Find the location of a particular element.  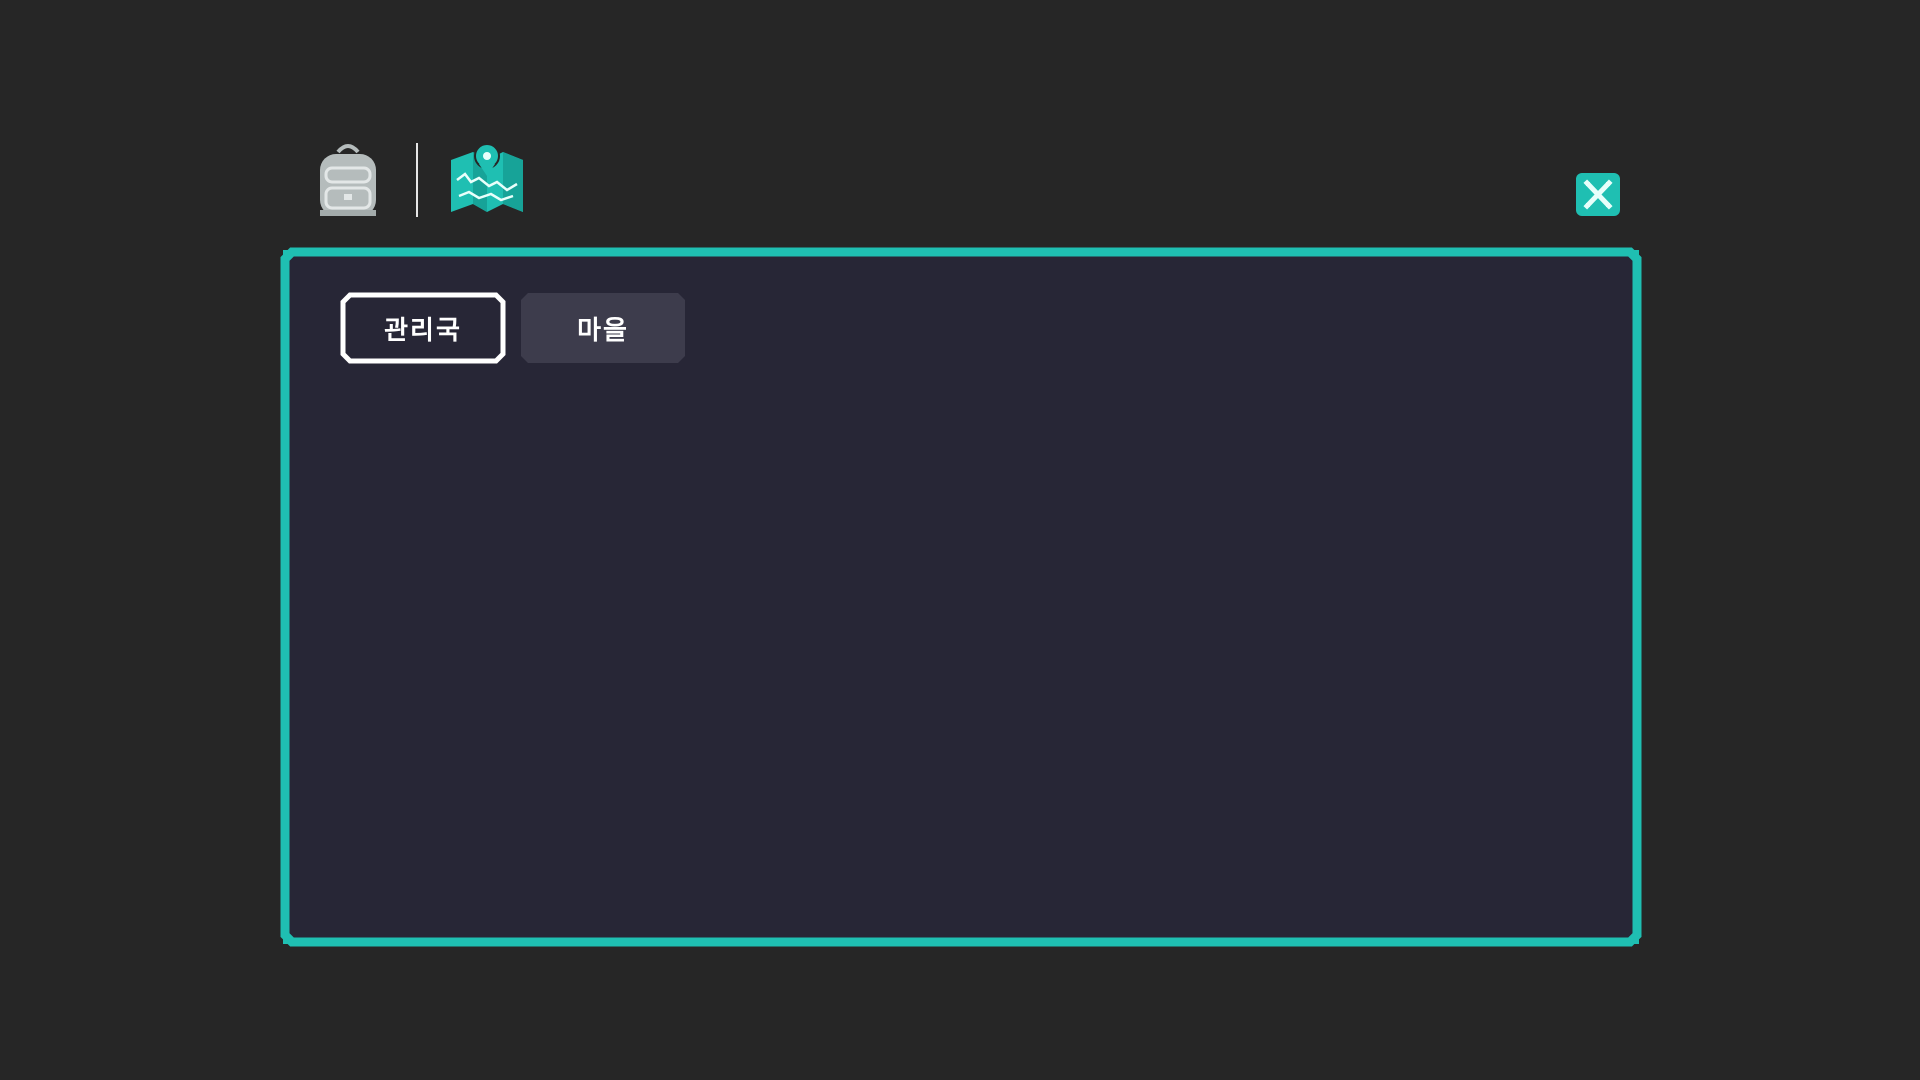

inventory-tab is located at coordinates (348, 180).